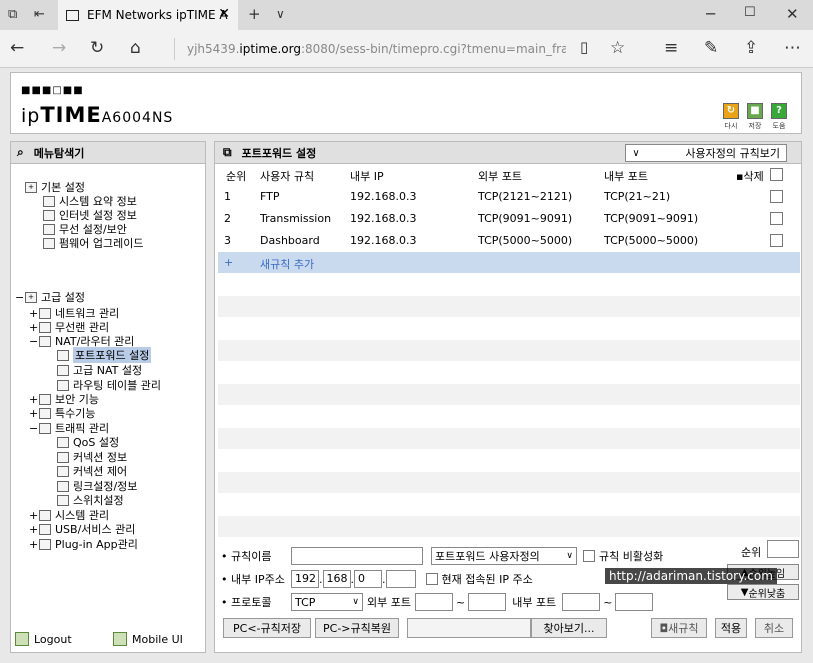  I want to click on tree-system-management: + 시스템 관리, so click(69, 515).